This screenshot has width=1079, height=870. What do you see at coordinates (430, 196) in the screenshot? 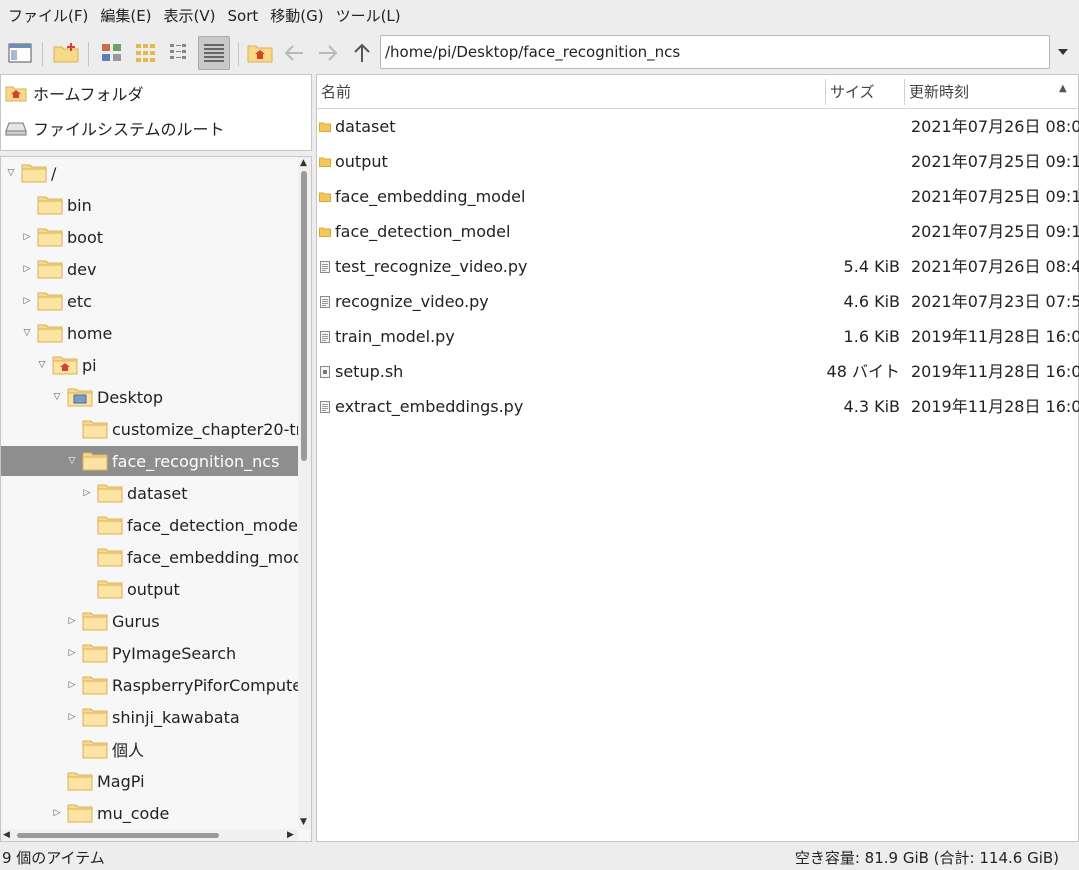
I see `file-name: face_embedding_model` at bounding box center [430, 196].